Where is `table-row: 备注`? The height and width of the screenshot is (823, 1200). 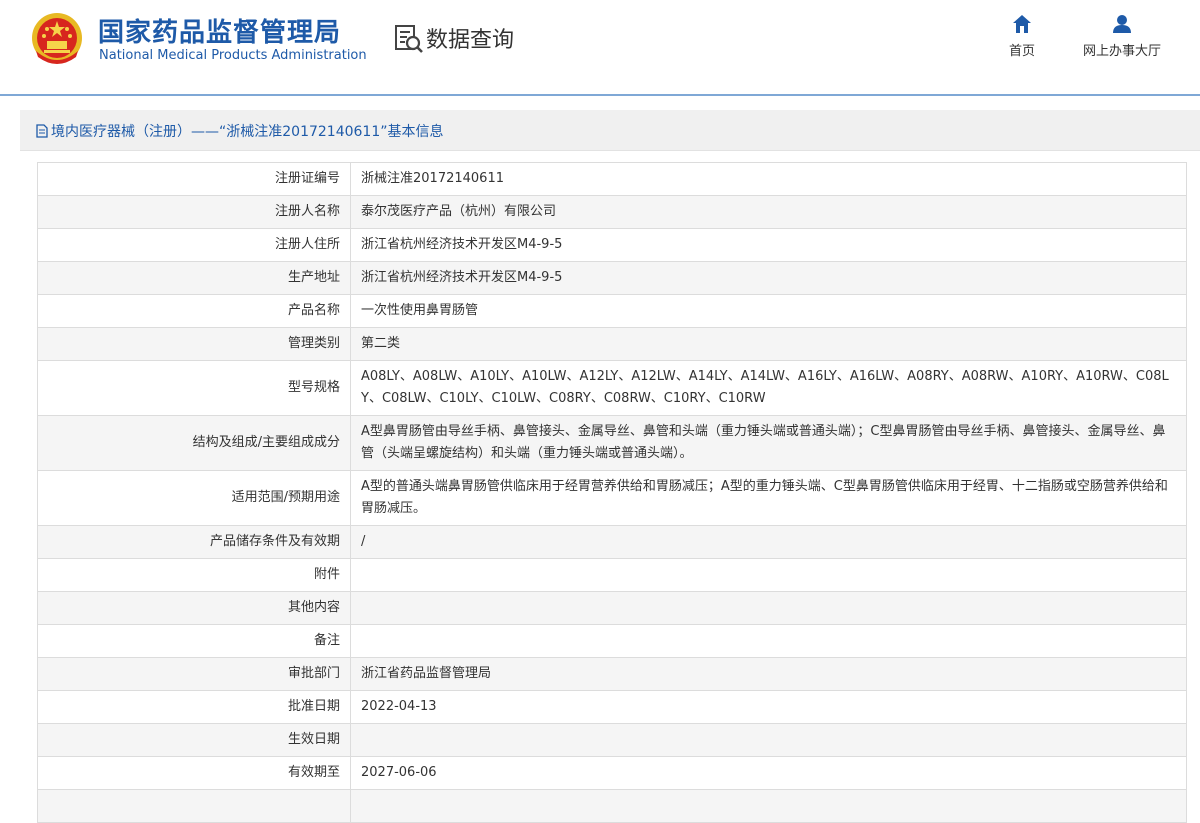
table-row: 备注 is located at coordinates (612, 641).